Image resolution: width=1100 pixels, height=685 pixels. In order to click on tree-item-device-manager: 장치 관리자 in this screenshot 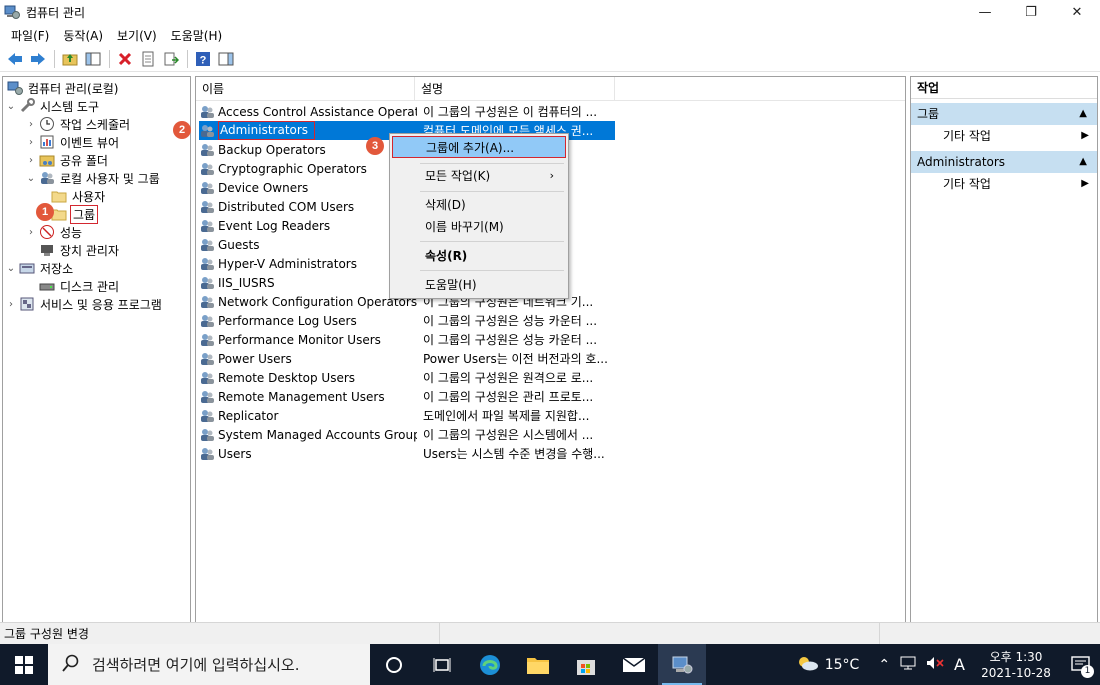, I will do `click(79, 250)`.